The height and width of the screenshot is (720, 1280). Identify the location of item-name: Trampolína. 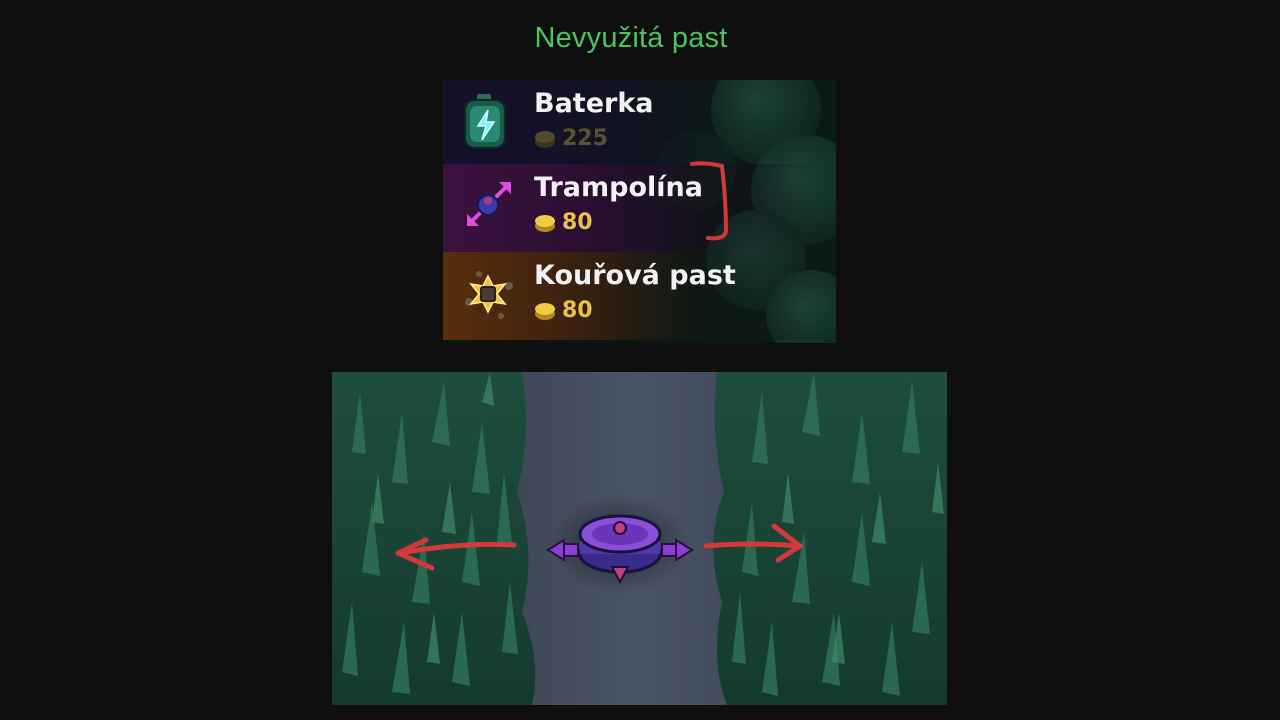
(618, 187).